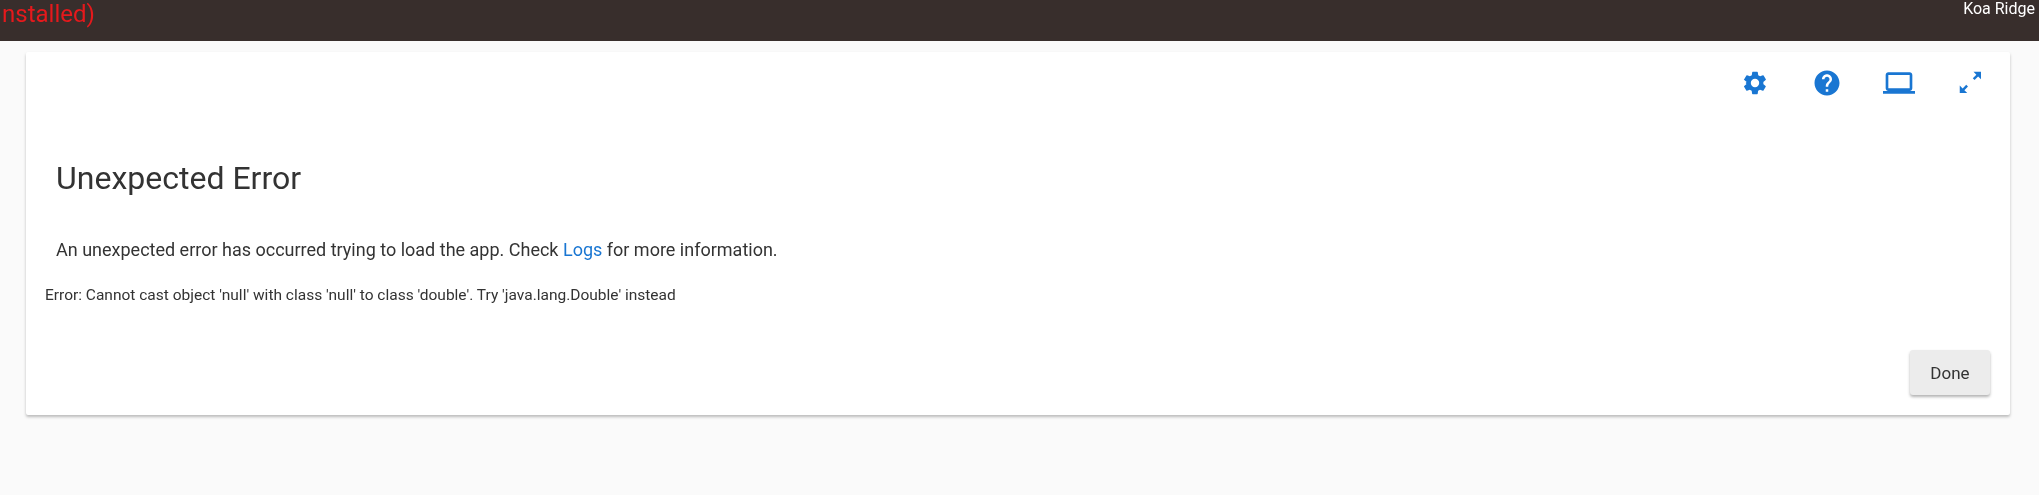 This screenshot has height=495, width=2039. I want to click on dialog-title: Unexpected Error, so click(179, 178).